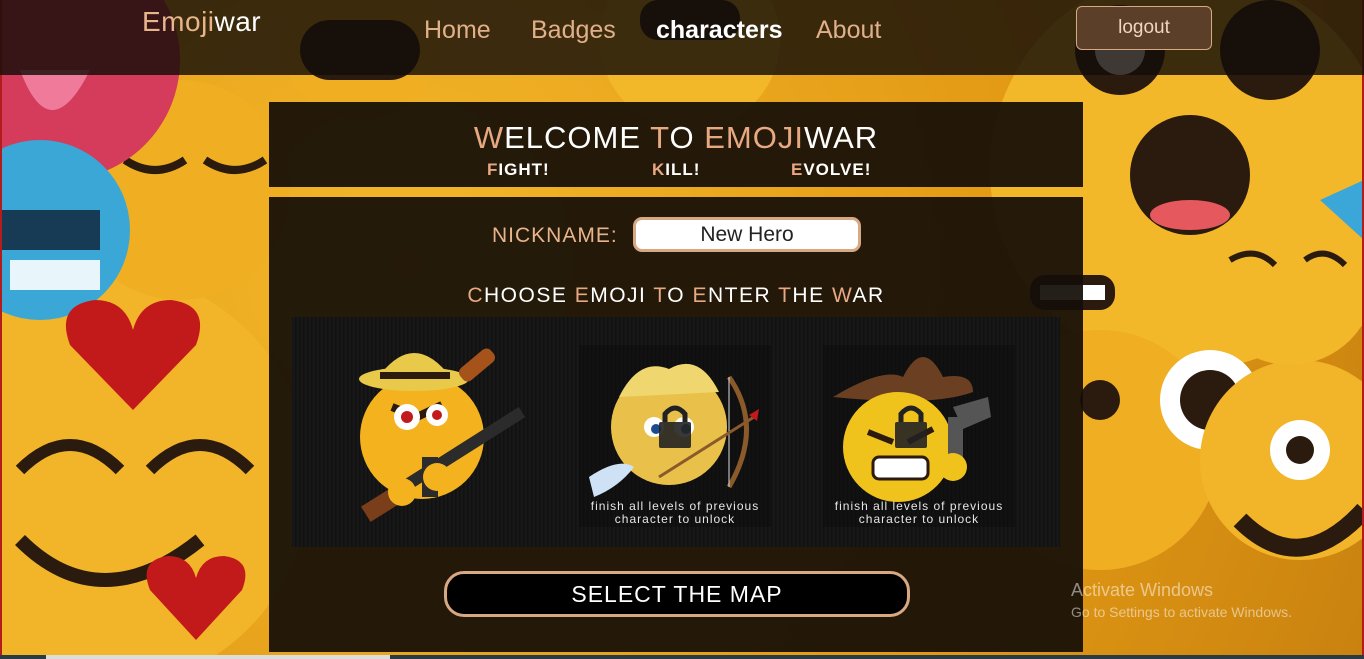 Image resolution: width=1364 pixels, height=659 pixels. What do you see at coordinates (841, 137) in the screenshot?
I see `title-text: WAR` at bounding box center [841, 137].